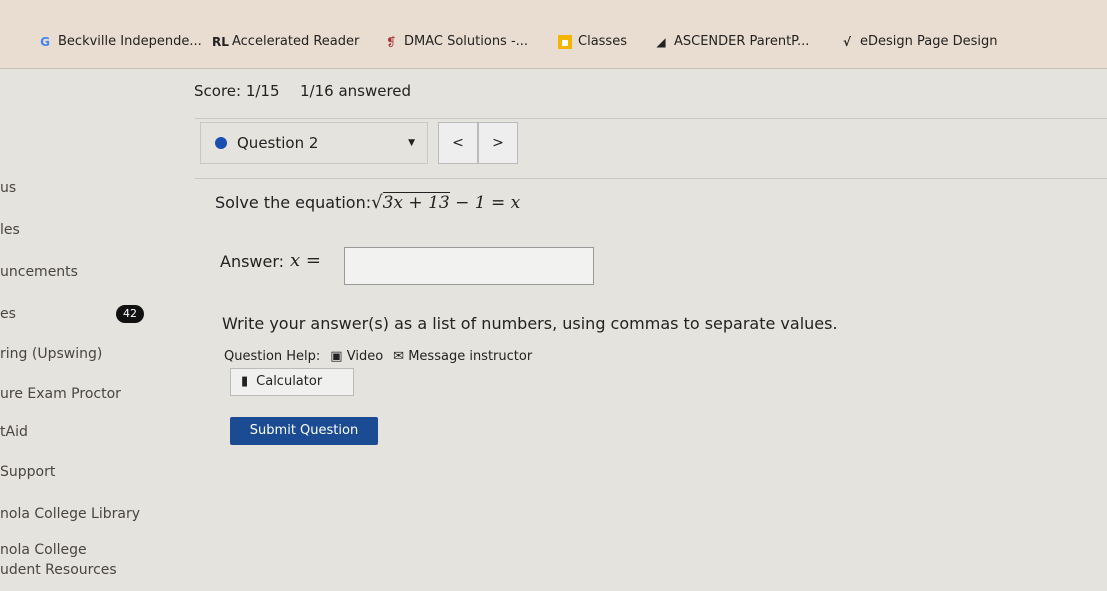  What do you see at coordinates (221, 143) in the screenshot?
I see `status-dot-icon` at bounding box center [221, 143].